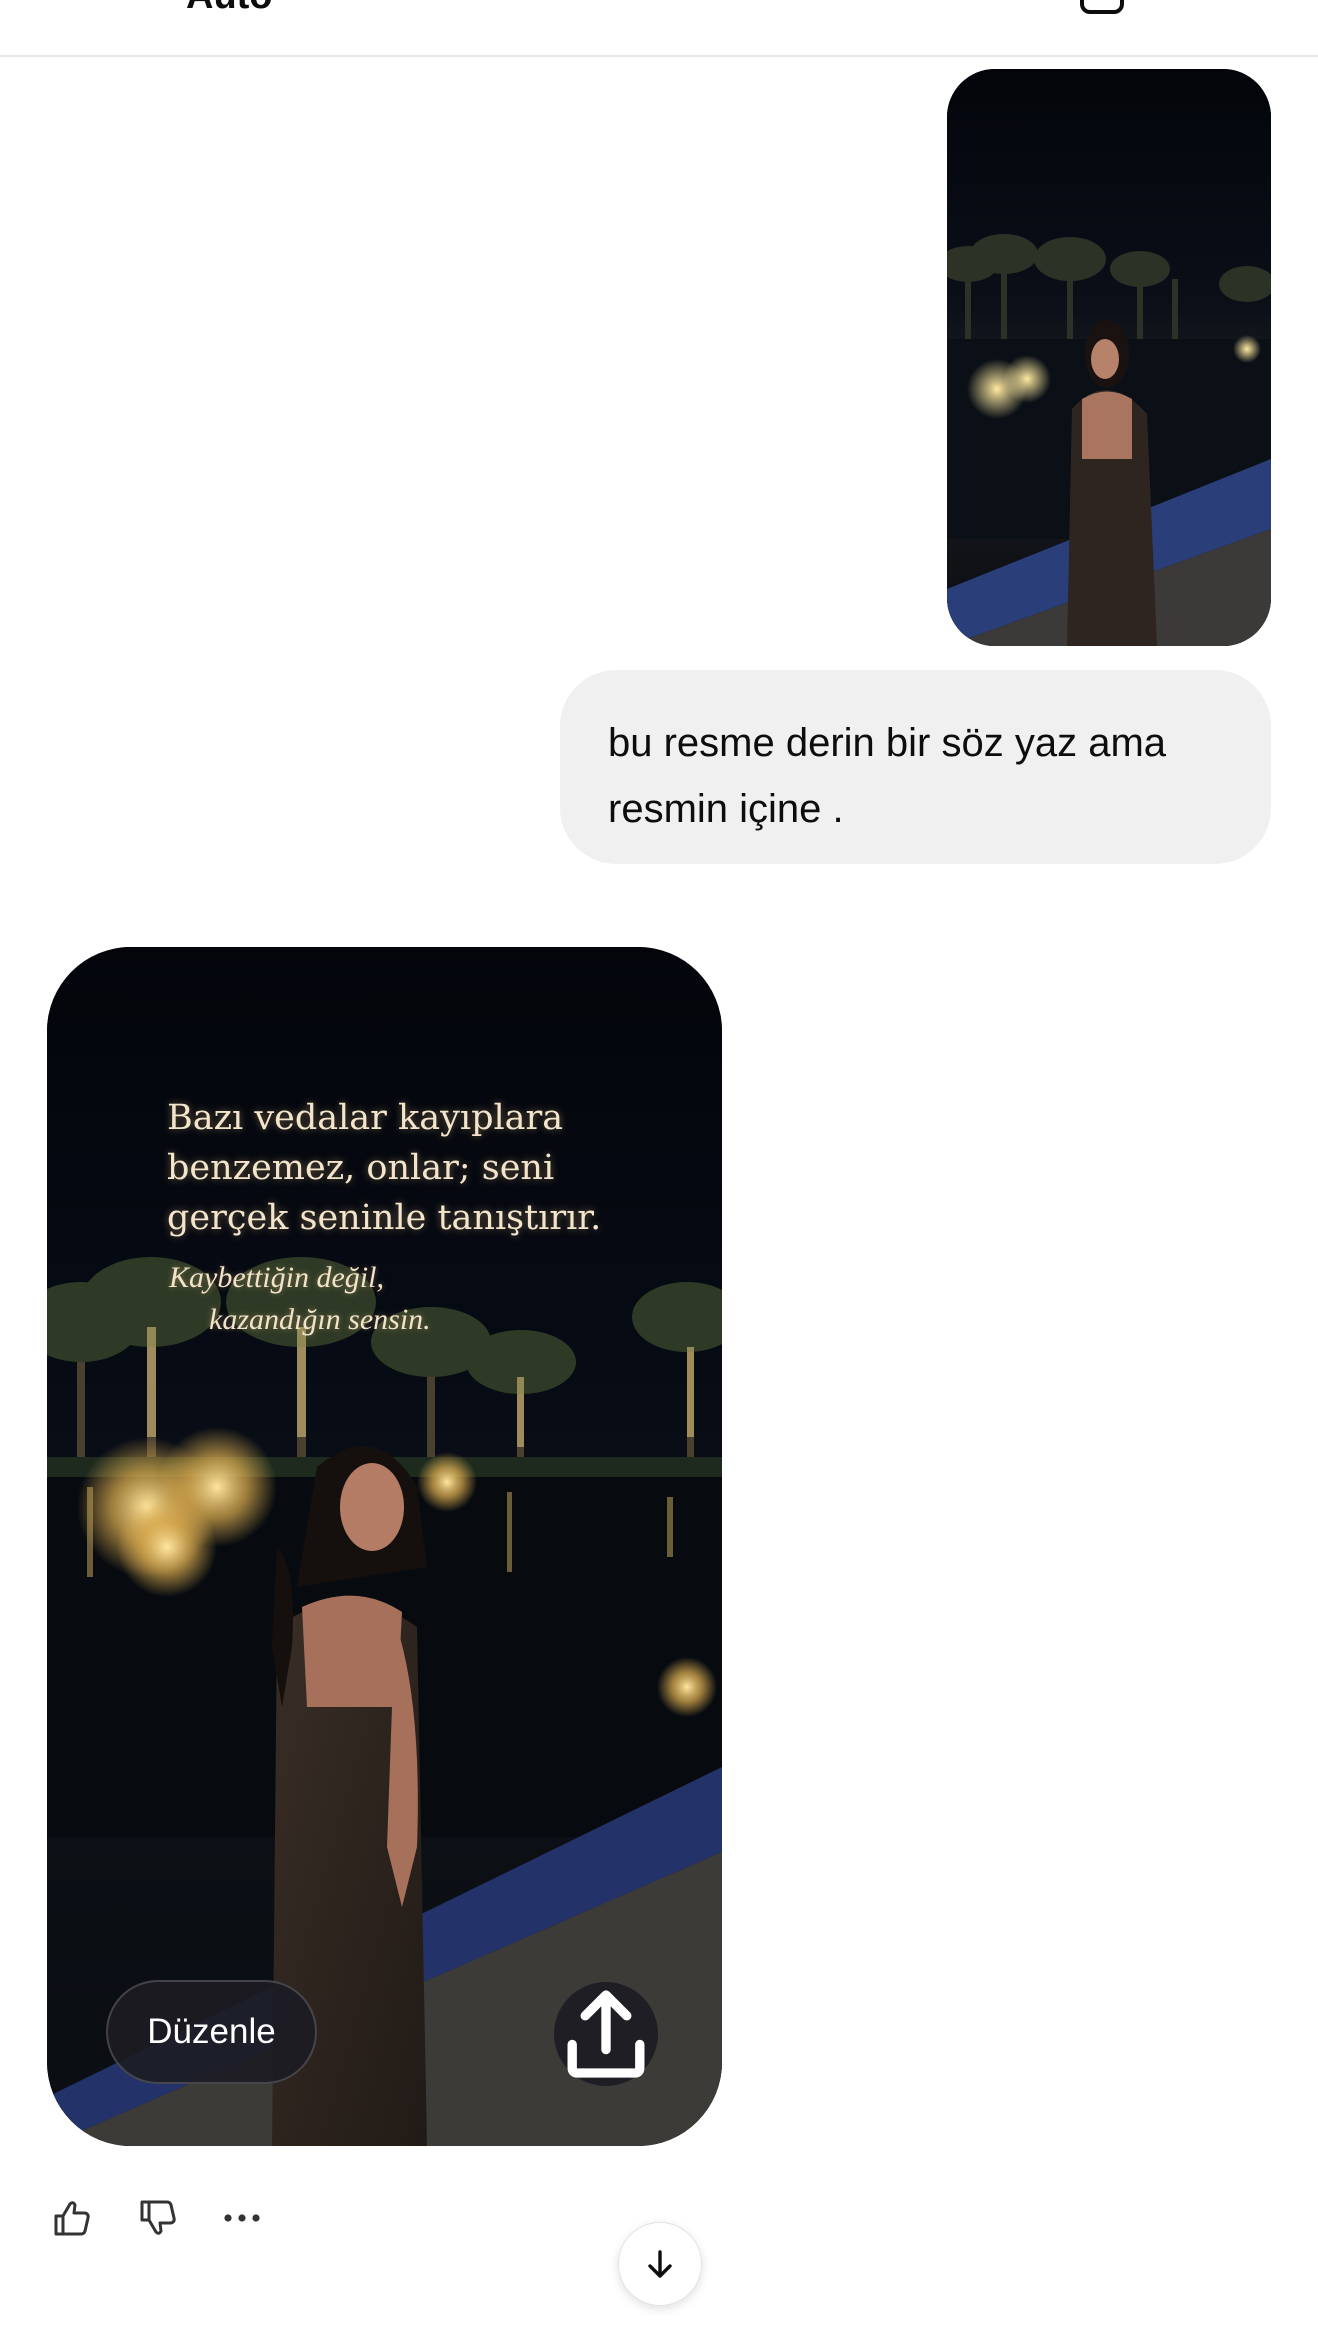  What do you see at coordinates (384, 1218) in the screenshot?
I see `quote-line: gerçek seninle tanıştırır.` at bounding box center [384, 1218].